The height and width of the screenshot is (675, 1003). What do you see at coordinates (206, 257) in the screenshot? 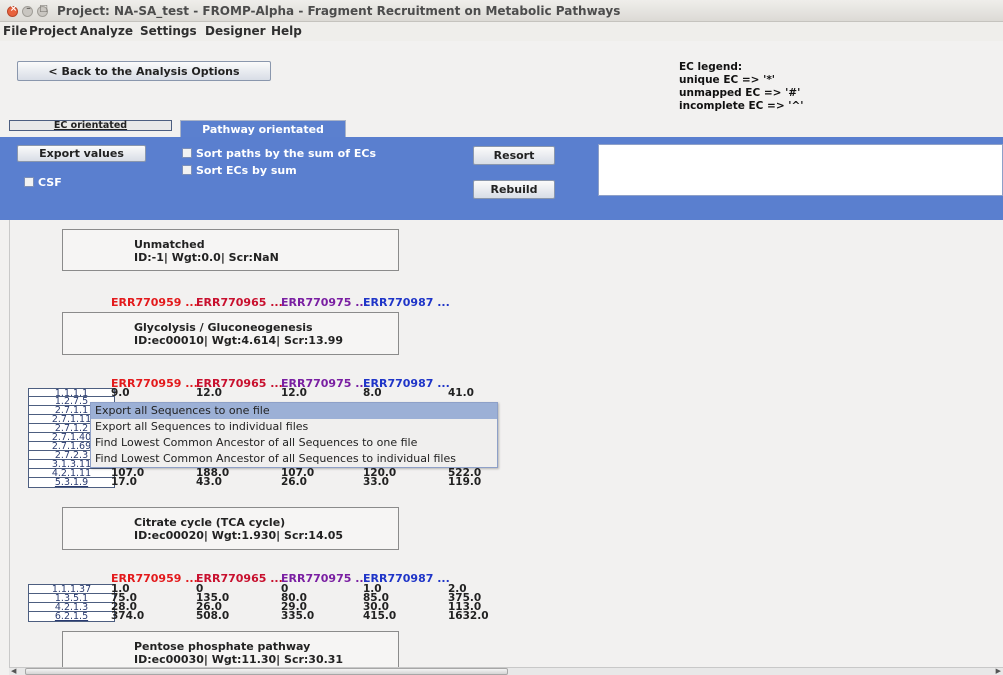
I see `pathway-info: ID:-1| Wgt:0.0| Scr:NaN` at bounding box center [206, 257].